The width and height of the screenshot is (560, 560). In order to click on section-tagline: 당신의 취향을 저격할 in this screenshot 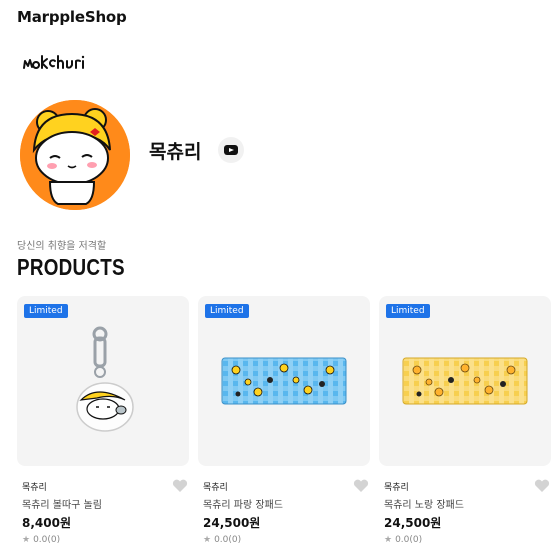, I will do `click(62, 246)`.